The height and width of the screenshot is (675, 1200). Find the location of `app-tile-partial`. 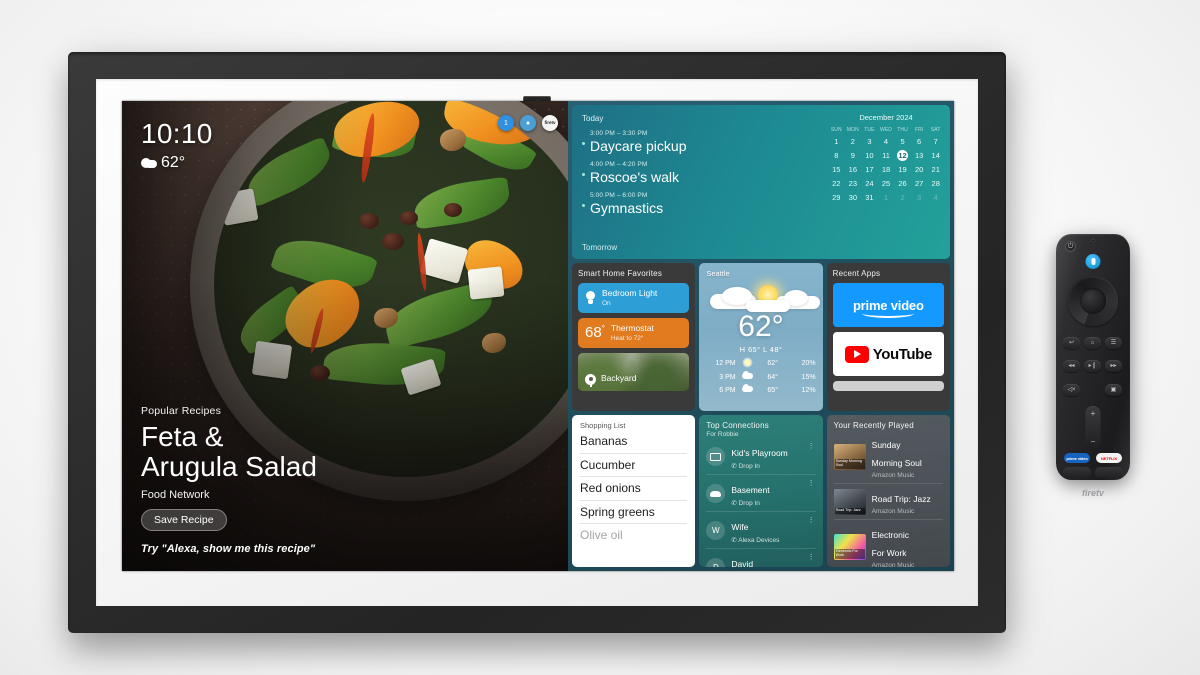

app-tile-partial is located at coordinates (888, 386).